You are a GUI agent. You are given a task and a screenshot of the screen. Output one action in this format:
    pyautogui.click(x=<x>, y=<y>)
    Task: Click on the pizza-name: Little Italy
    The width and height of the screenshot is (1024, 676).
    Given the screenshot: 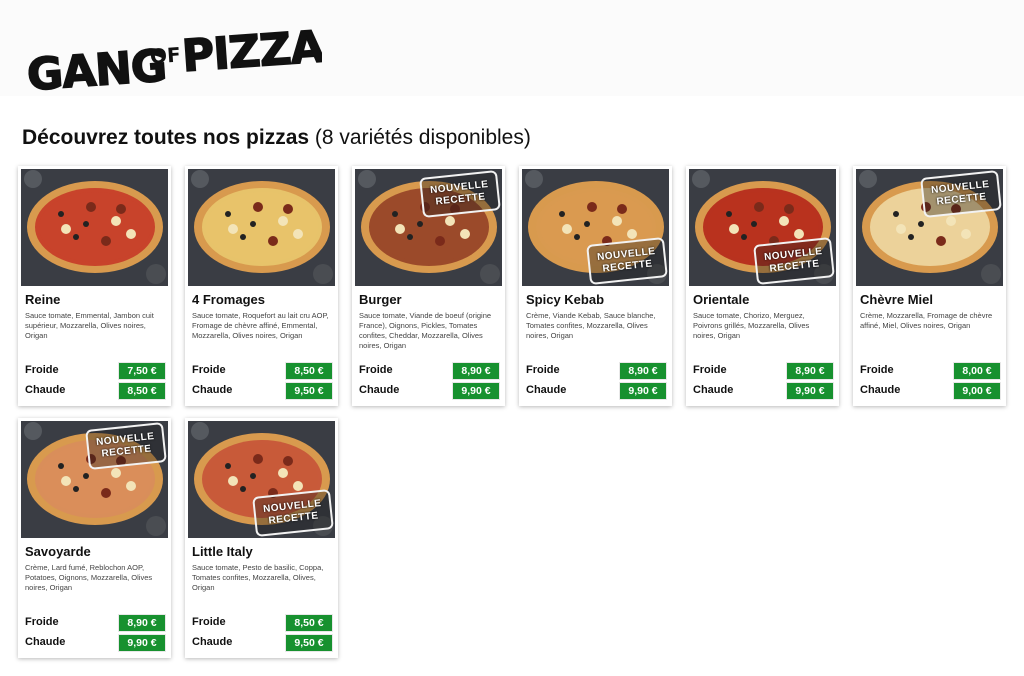 What is the action you would take?
    pyautogui.click(x=222, y=551)
    